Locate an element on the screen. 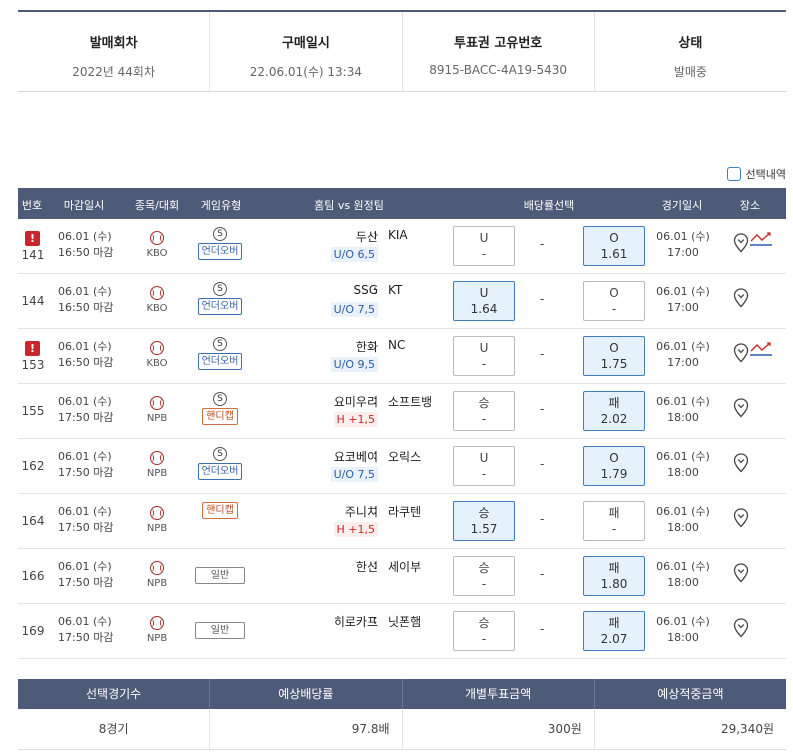 This screenshot has width=793, height=753. summary-game-count: 8경기 is located at coordinates (114, 729).